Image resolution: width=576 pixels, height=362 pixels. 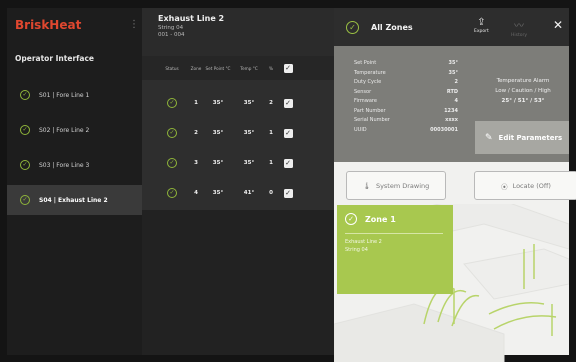 I want to click on percent-cell: 2, so click(x=271, y=103).